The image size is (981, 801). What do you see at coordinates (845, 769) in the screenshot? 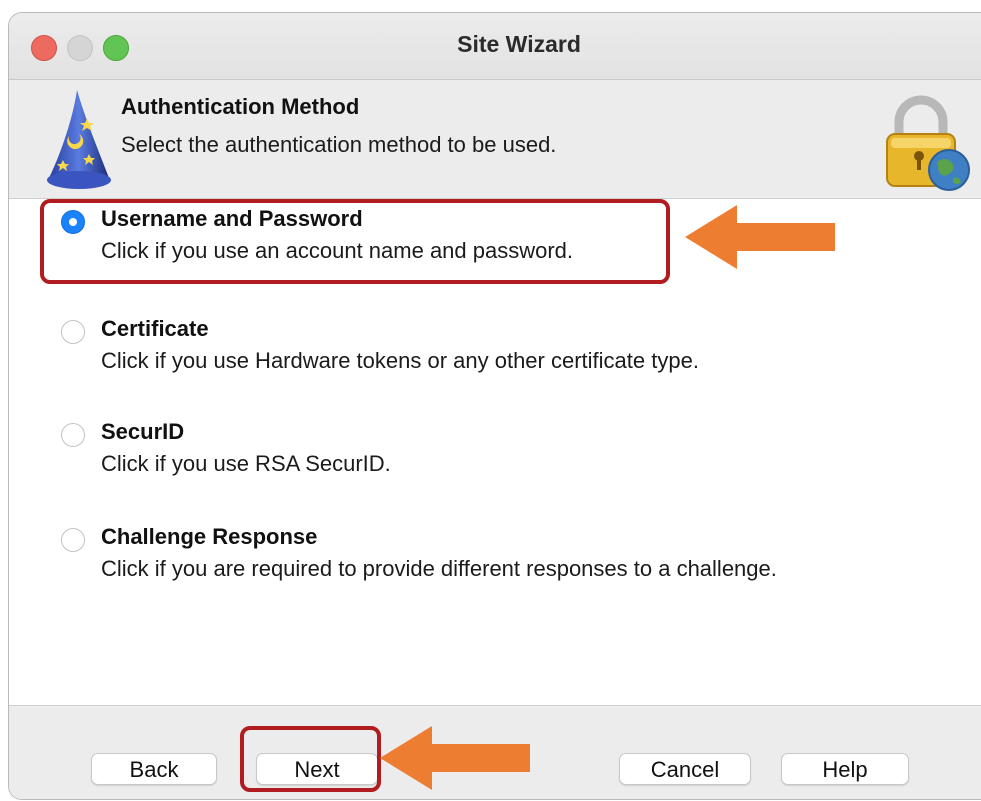
I see `help-button: Help` at bounding box center [845, 769].